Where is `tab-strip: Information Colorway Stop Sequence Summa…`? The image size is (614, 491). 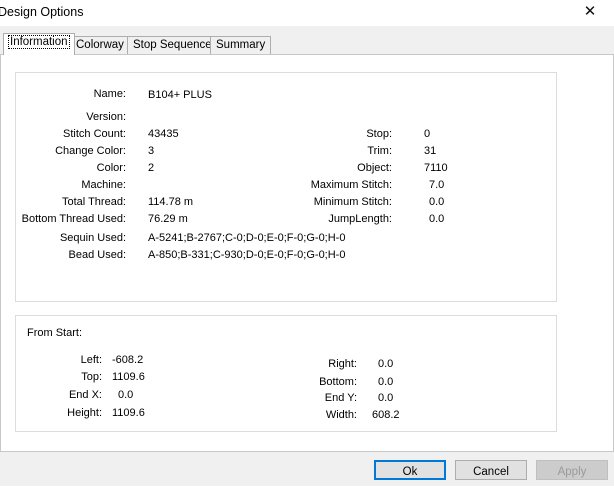
tab-strip: Information Colorway Stop Sequence Summa… is located at coordinates (307, 44).